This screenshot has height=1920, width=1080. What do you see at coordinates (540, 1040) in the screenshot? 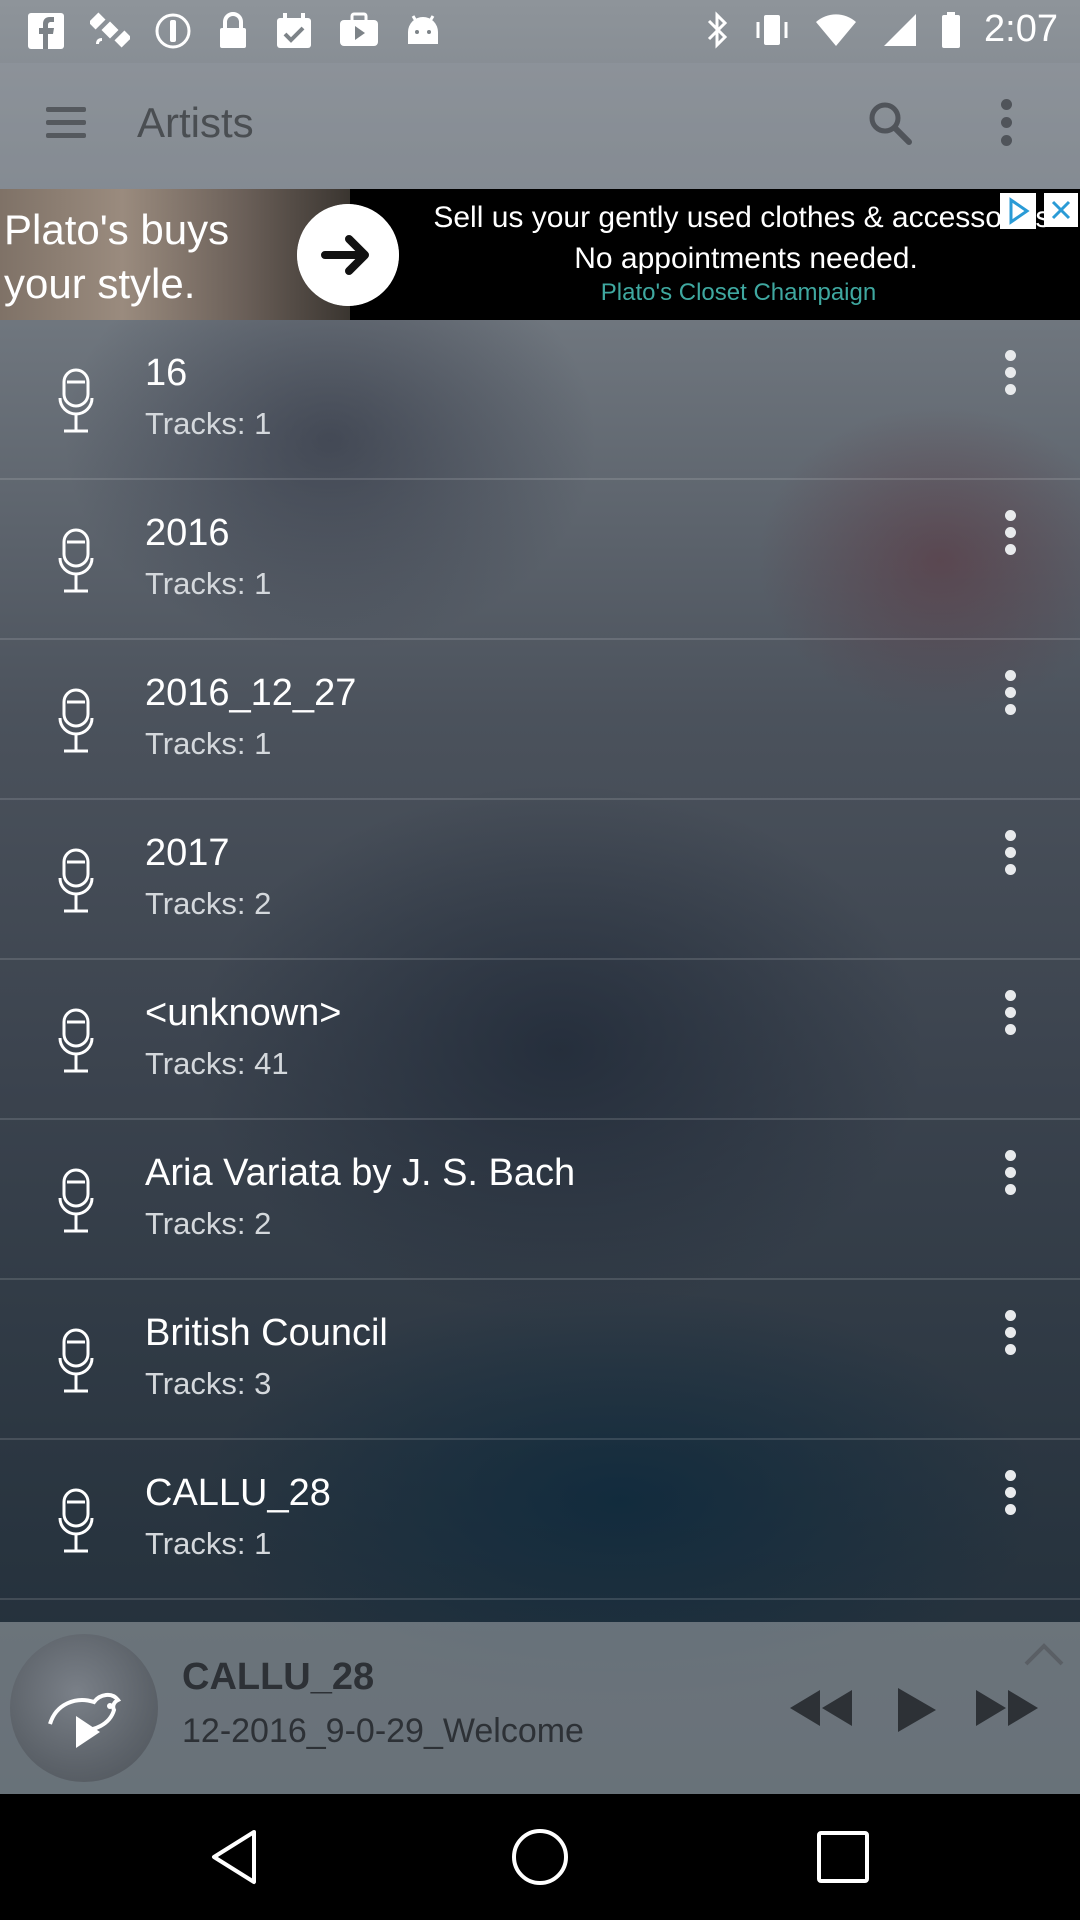
I see `list-item: <unknown> Tracks: 41` at bounding box center [540, 1040].